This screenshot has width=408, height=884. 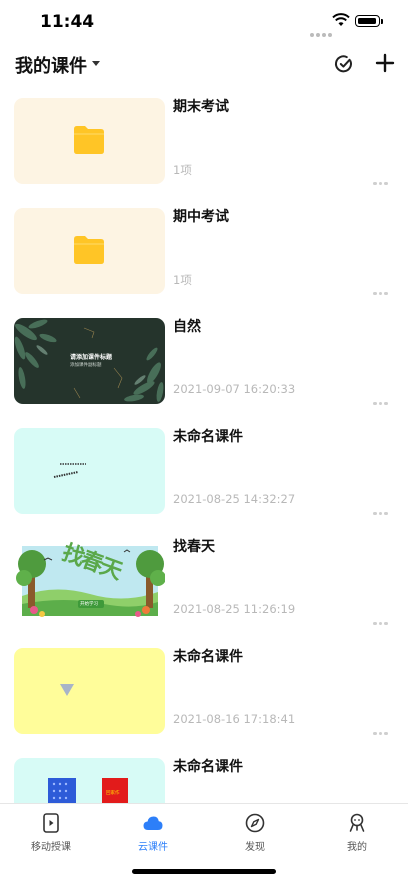 What do you see at coordinates (89, 604) in the screenshot?
I see `thumb-start-button: 开始学习` at bounding box center [89, 604].